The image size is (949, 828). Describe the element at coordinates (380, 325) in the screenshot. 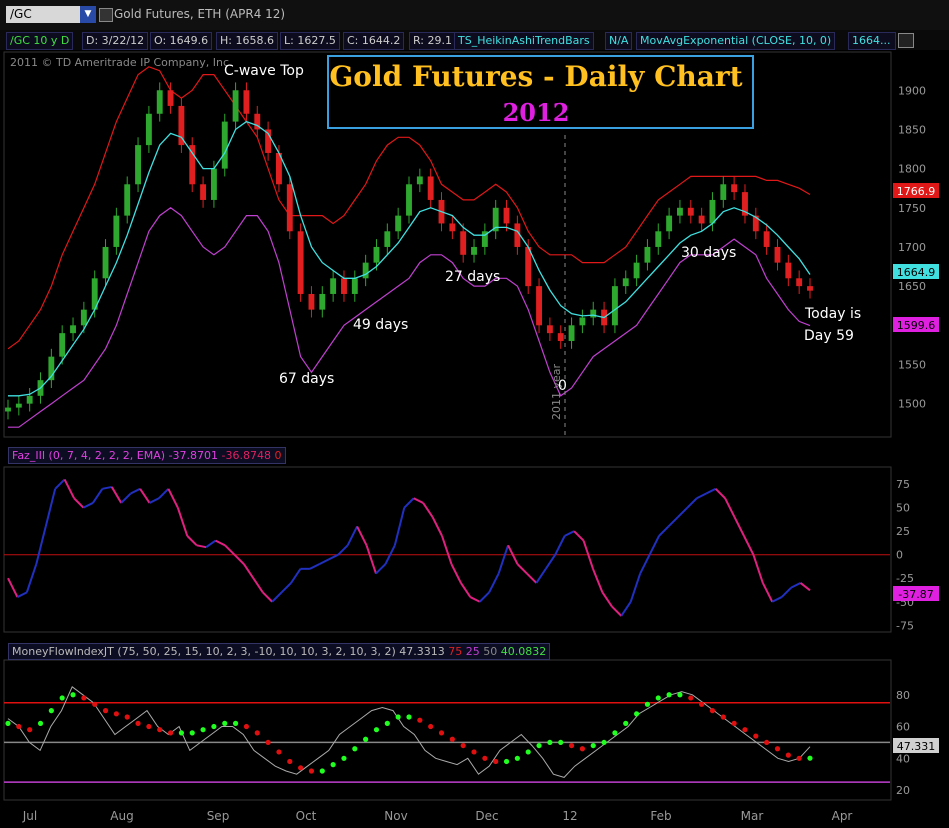

I see `annotation-49: 49 days` at that location.